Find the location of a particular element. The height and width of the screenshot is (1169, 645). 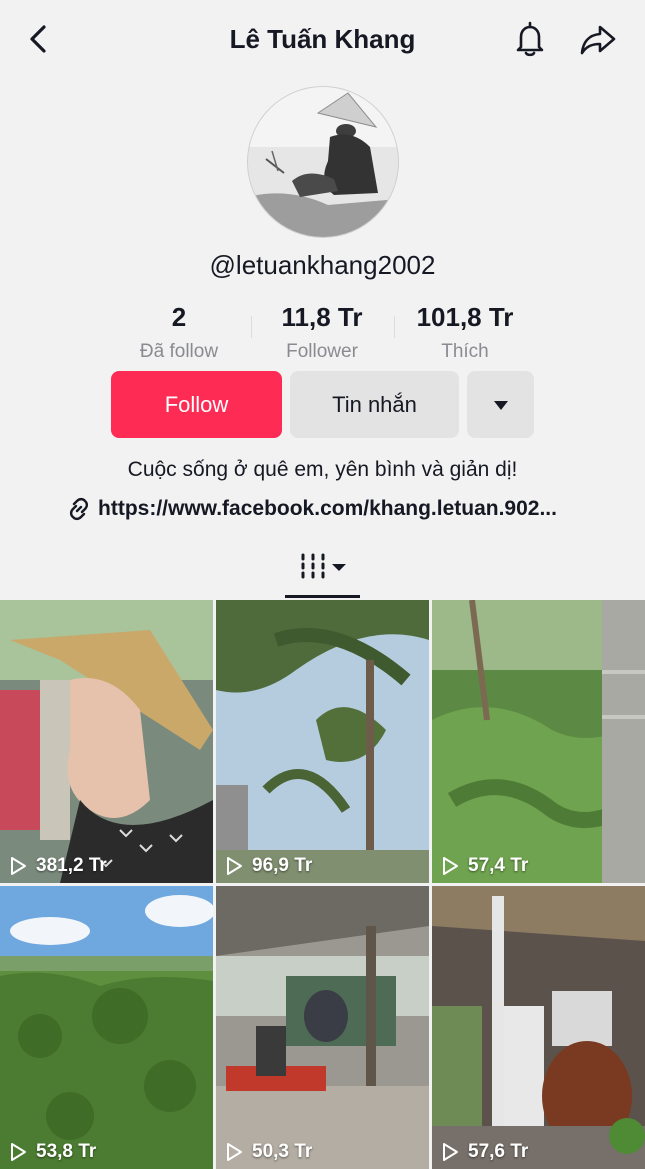

stat-likes: 101,8 Tr Thích is located at coordinates (465, 332).